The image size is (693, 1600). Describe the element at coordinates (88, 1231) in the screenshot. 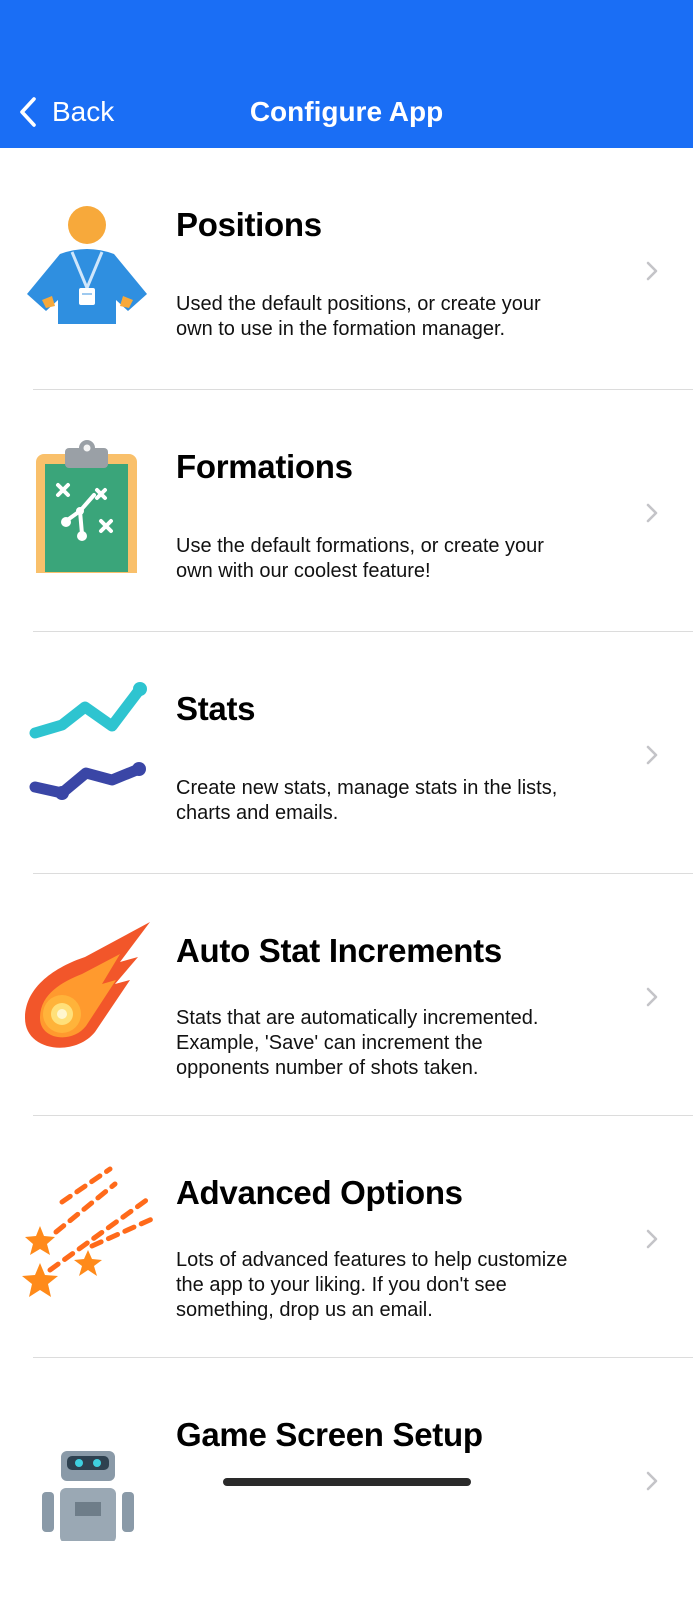

I see `shooting-stars-icon` at that location.